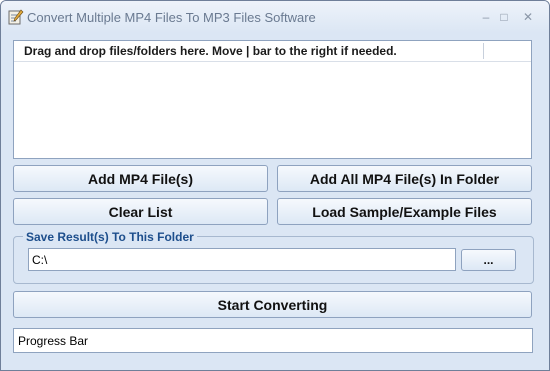  What do you see at coordinates (483, 51) in the screenshot?
I see `column-divider` at bounding box center [483, 51].